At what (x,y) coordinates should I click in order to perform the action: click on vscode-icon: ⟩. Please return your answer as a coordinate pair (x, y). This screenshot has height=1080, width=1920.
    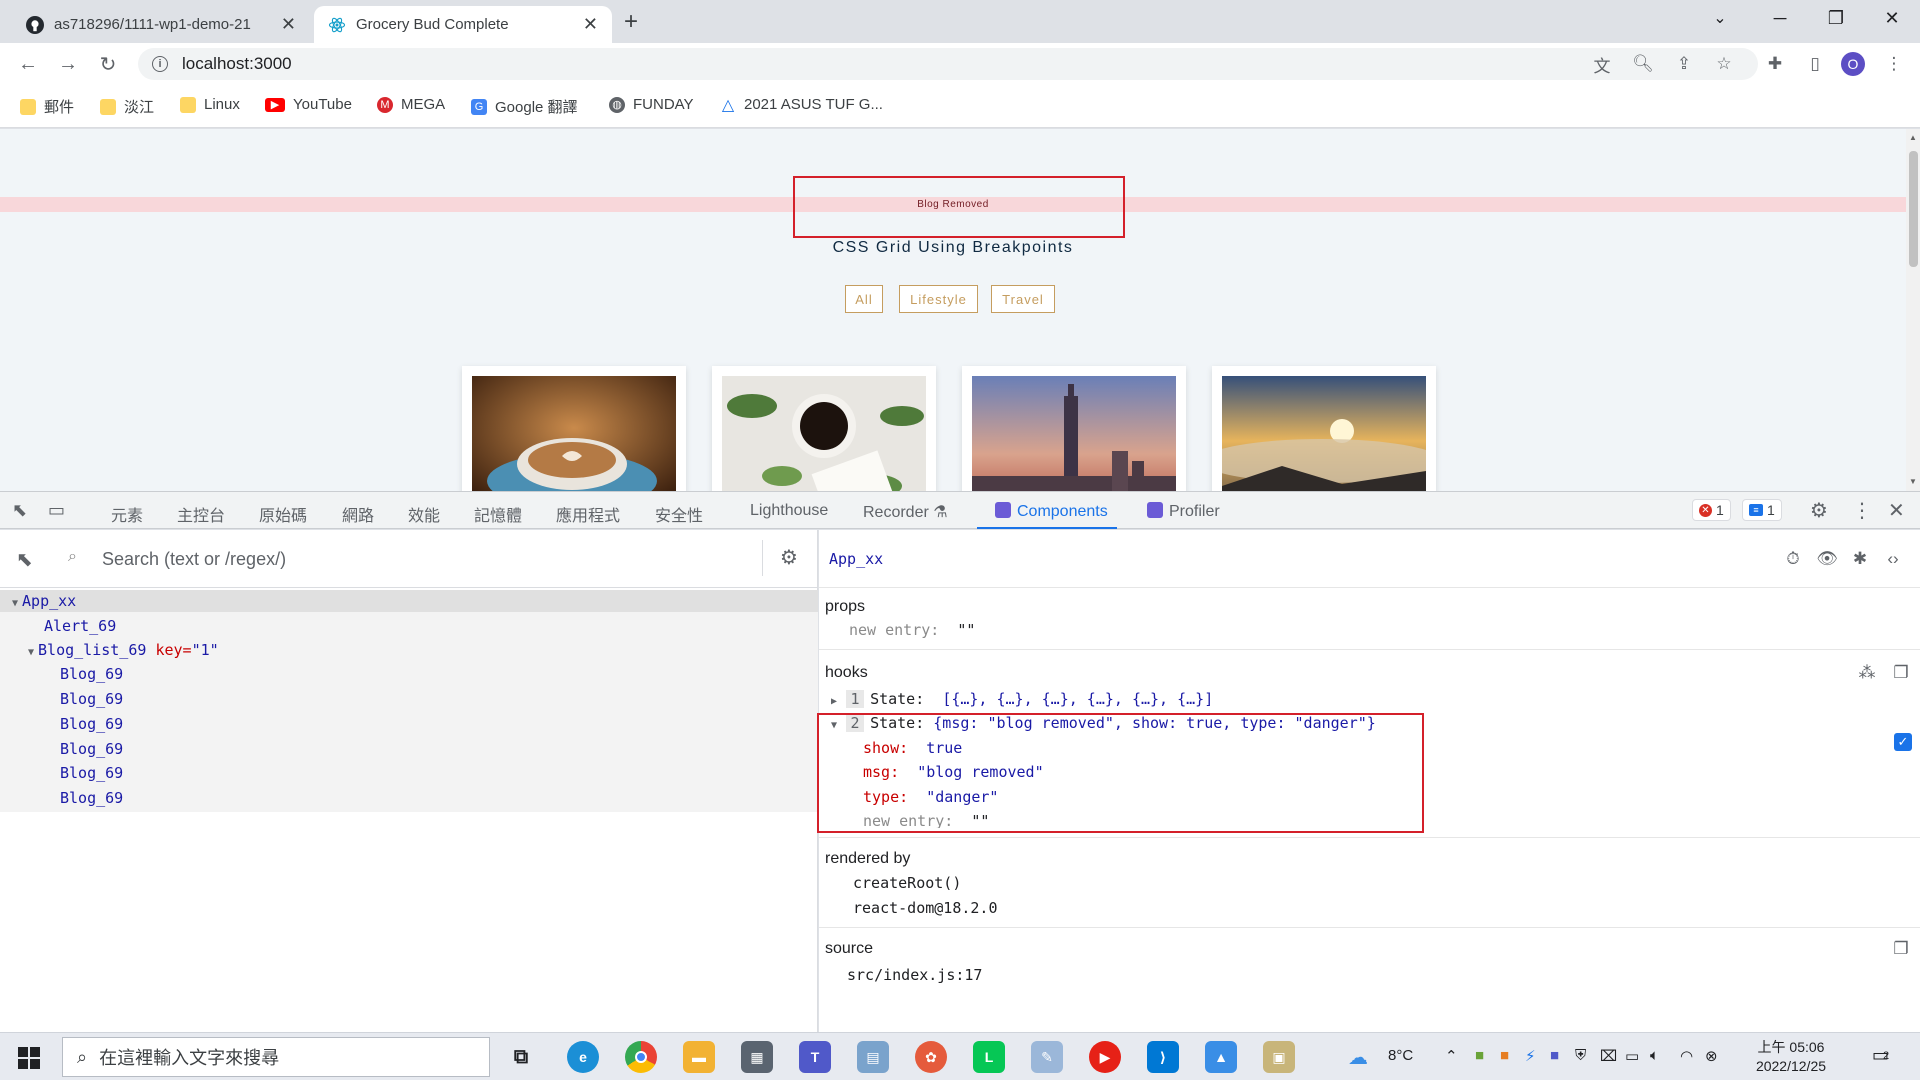
    Looking at the image, I should click on (1163, 1057).